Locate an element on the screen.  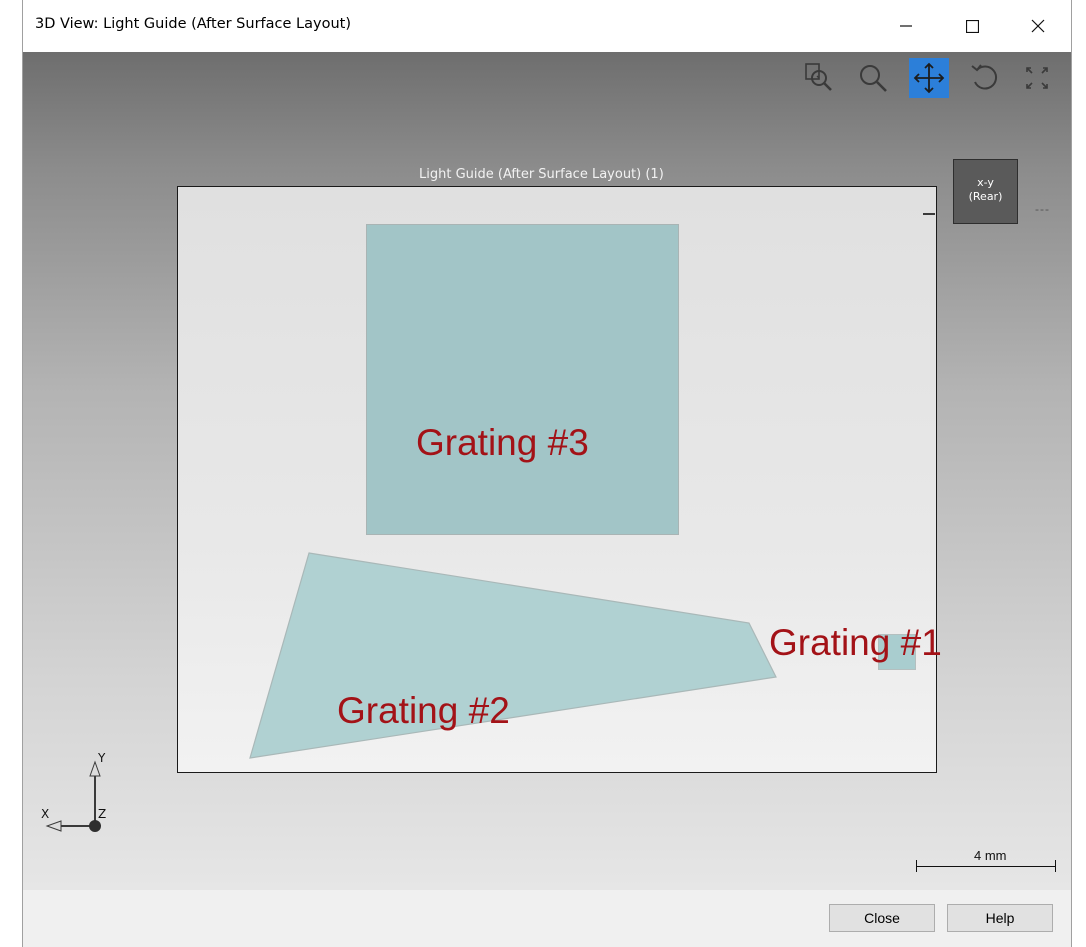
rotate-tool is located at coordinates (985, 78).